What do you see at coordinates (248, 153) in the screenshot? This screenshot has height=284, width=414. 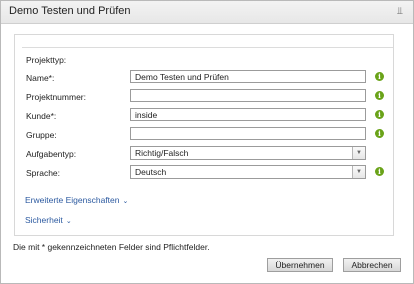 I see `aufgabentyp-select: Richtig/Falsch ▼` at bounding box center [248, 153].